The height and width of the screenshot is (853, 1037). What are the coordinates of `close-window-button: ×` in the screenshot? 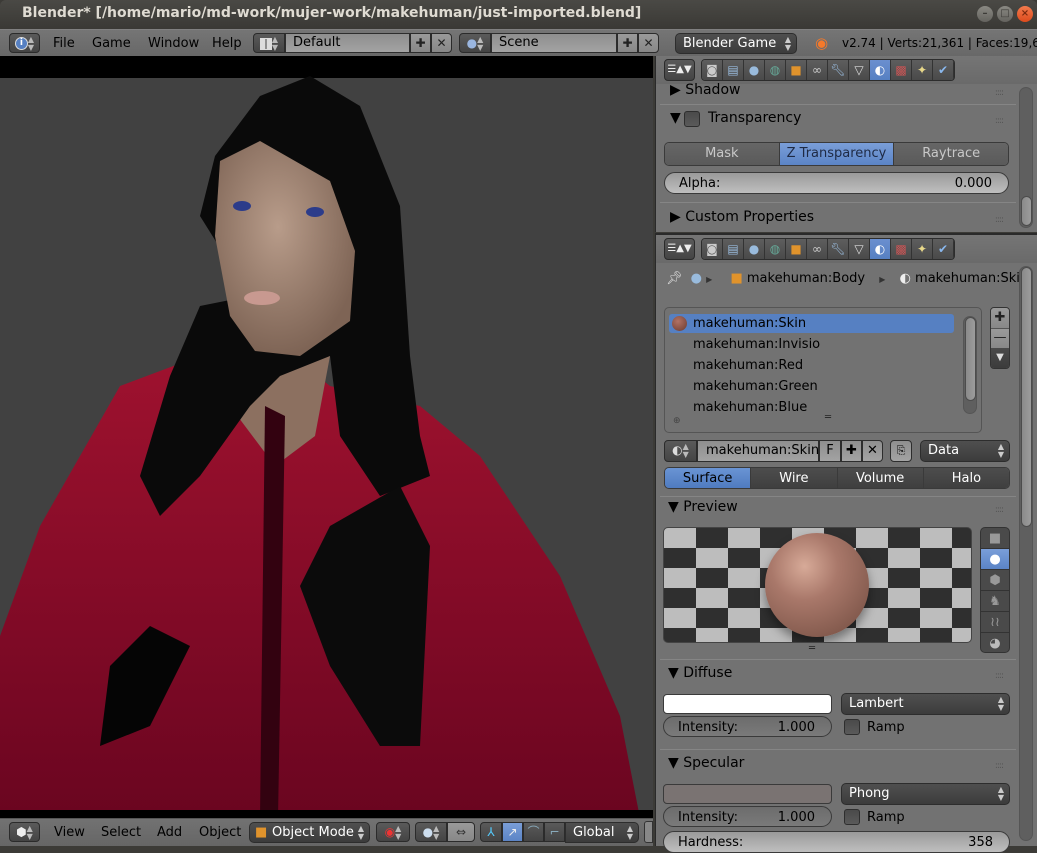 It's located at (1025, 14).